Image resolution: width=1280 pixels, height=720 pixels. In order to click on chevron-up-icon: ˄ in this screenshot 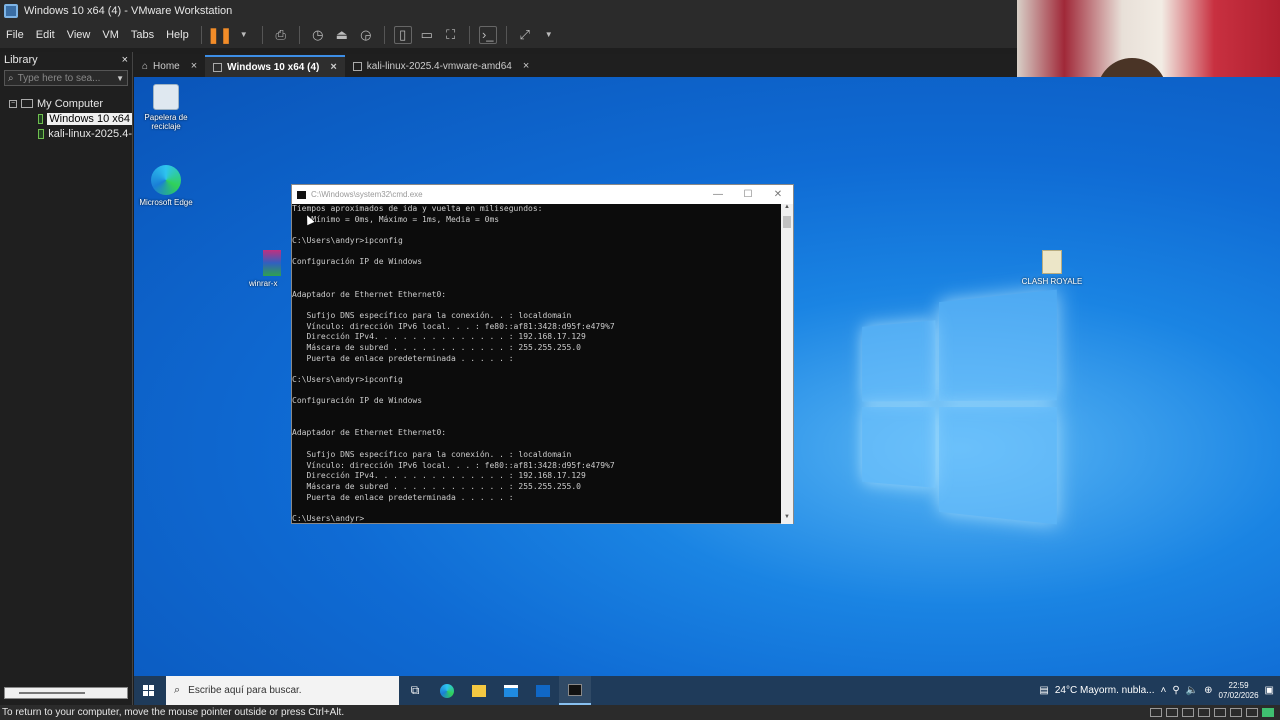, I will do `click(1163, 690)`.